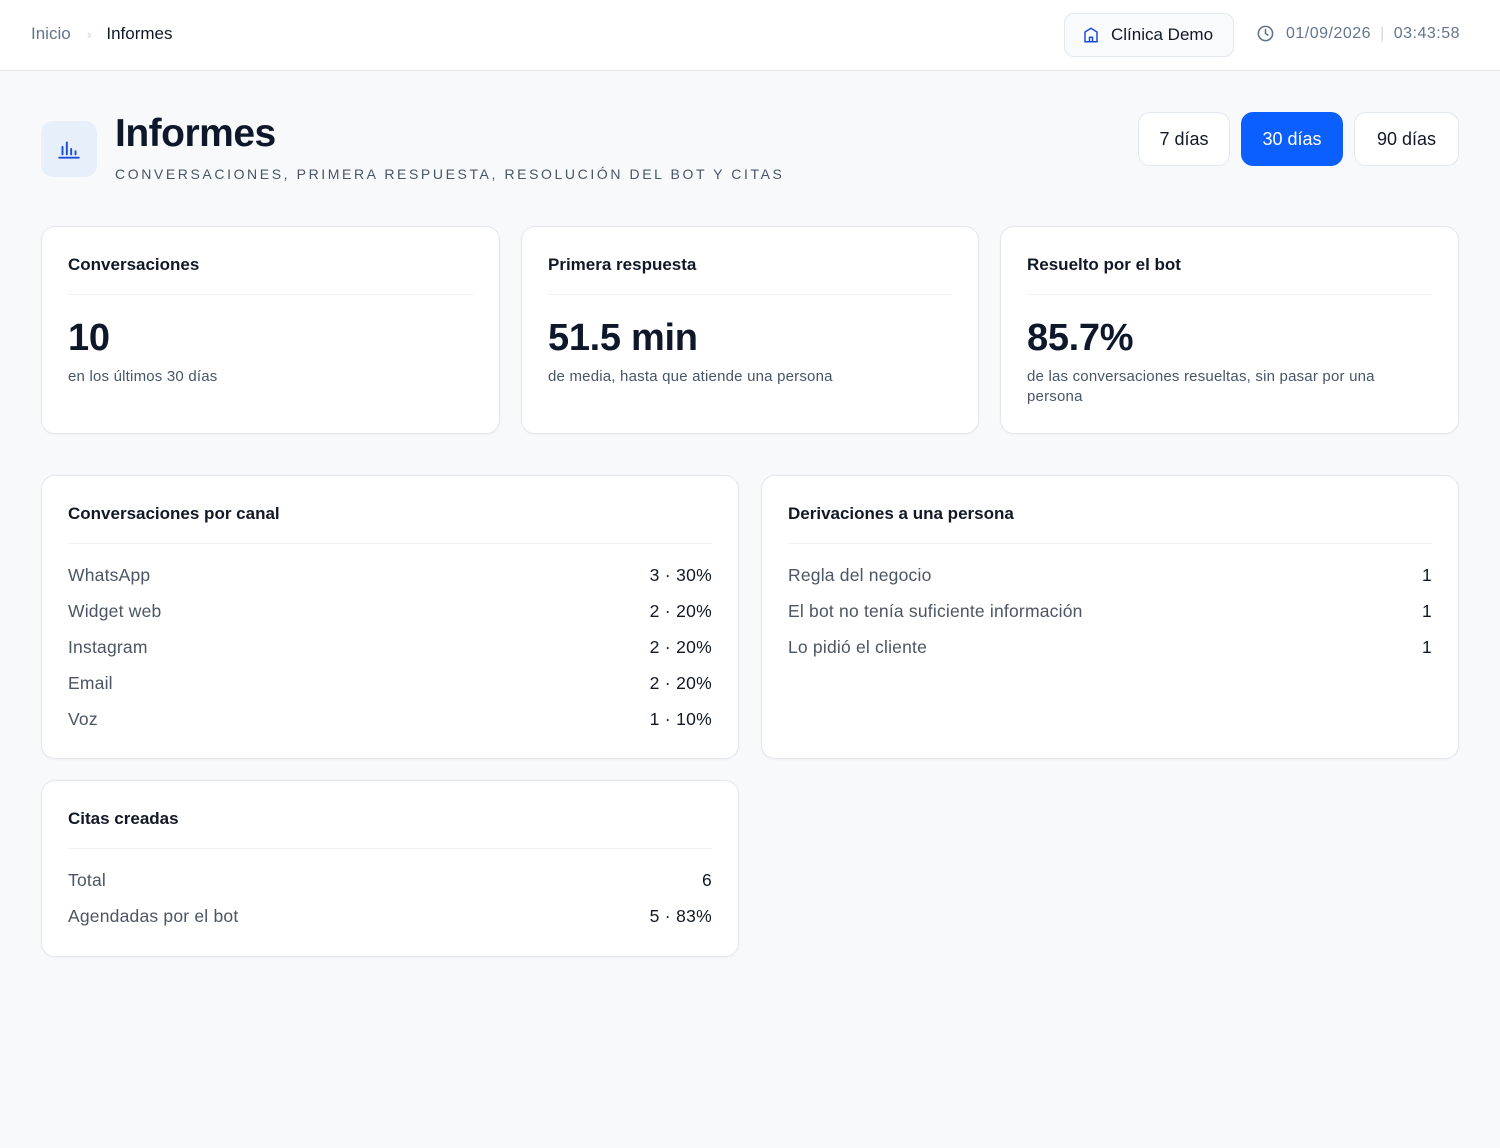  I want to click on list-item: Widget web 2 · 20%, so click(390, 619).